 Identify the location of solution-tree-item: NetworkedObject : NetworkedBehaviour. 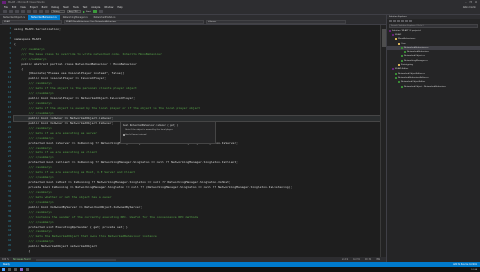
(433, 86).